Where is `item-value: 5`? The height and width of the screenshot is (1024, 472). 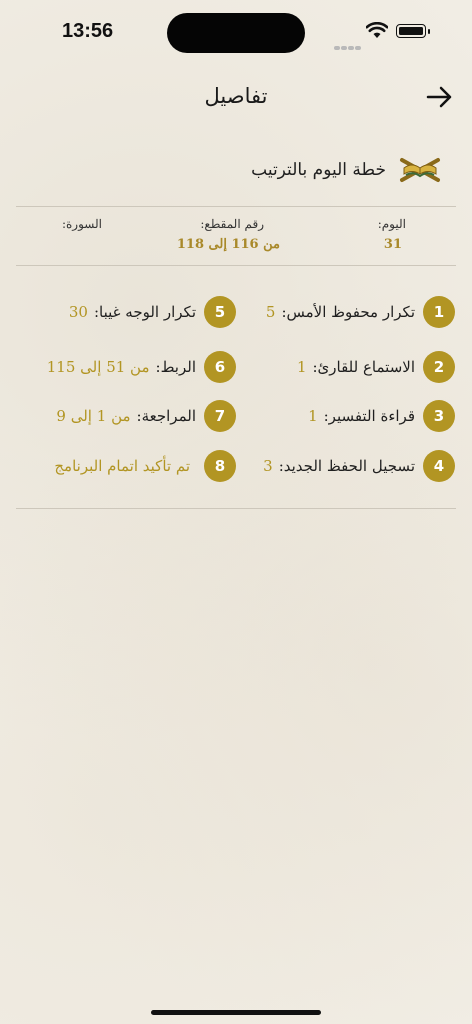
item-value: 5 is located at coordinates (270, 312).